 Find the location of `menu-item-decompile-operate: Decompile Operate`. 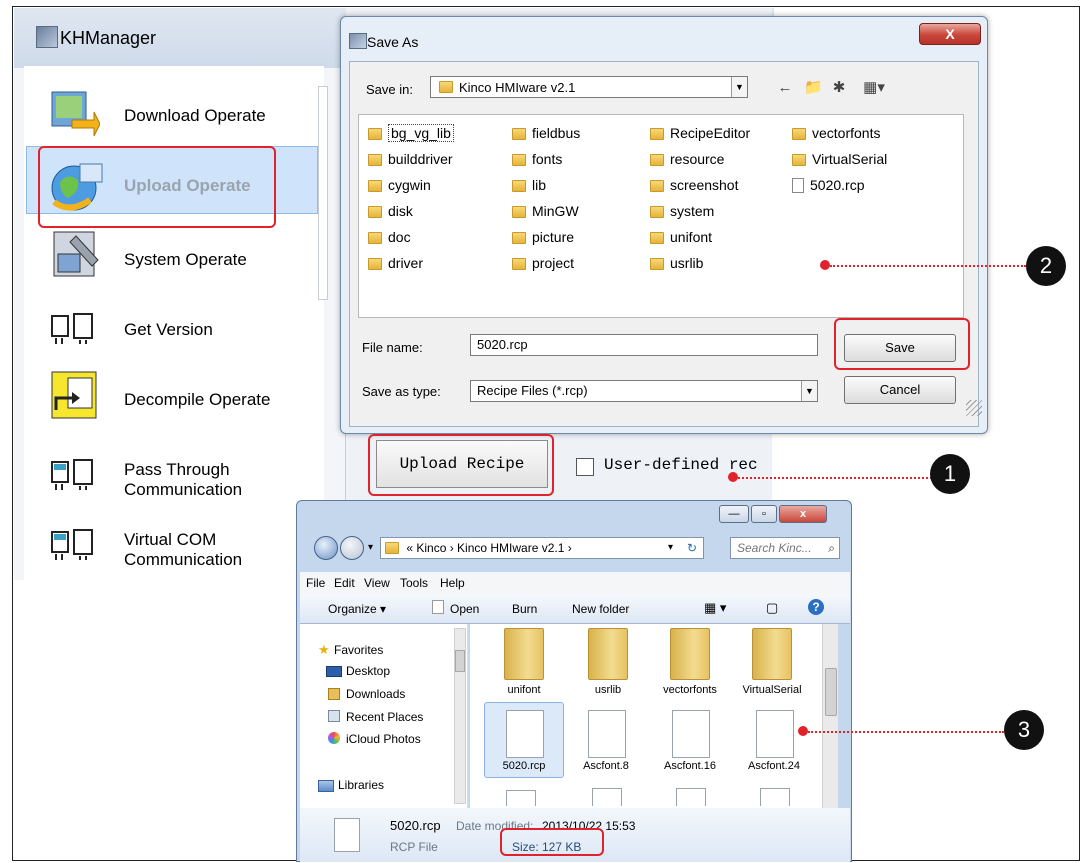

menu-item-decompile-operate: Decompile Operate is located at coordinates (184, 396).